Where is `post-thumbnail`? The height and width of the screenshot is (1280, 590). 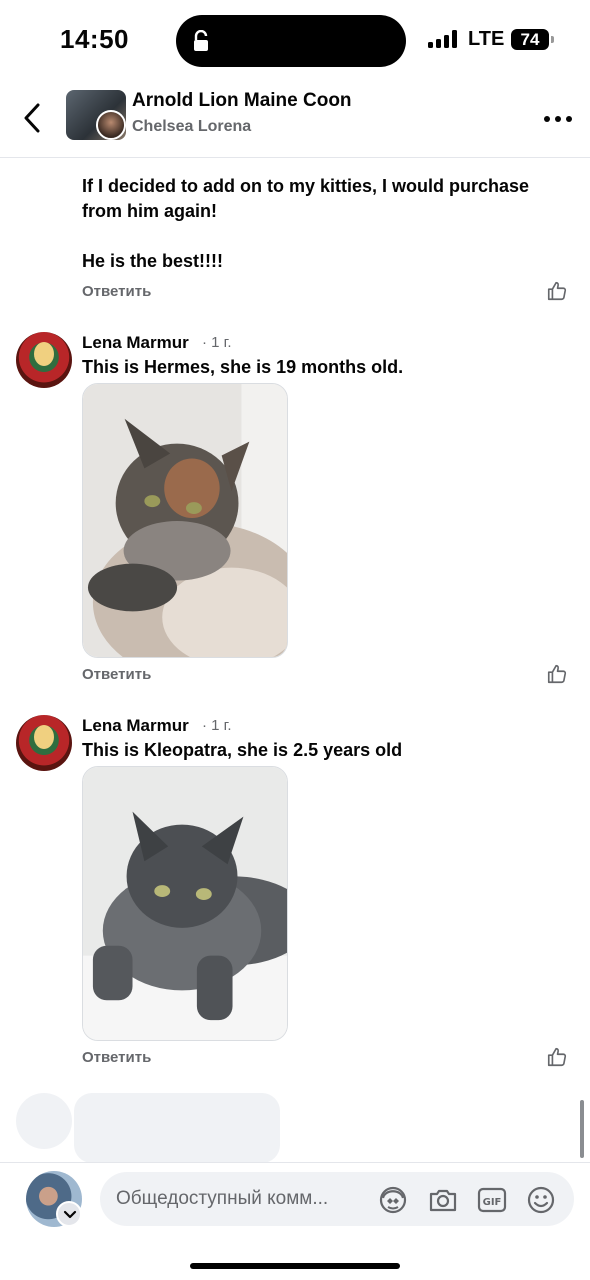 post-thumbnail is located at coordinates (96, 115).